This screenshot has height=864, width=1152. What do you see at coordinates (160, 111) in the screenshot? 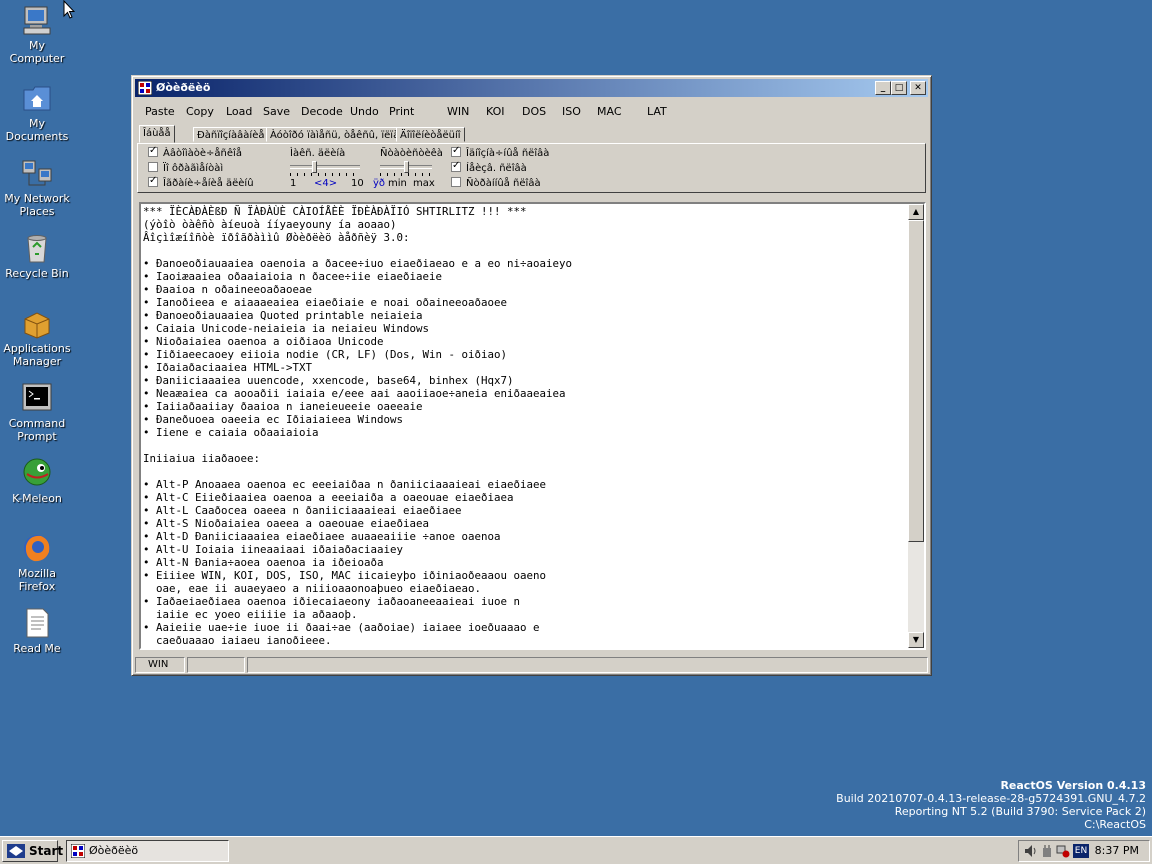
I see `menu-paste: Paste` at bounding box center [160, 111].